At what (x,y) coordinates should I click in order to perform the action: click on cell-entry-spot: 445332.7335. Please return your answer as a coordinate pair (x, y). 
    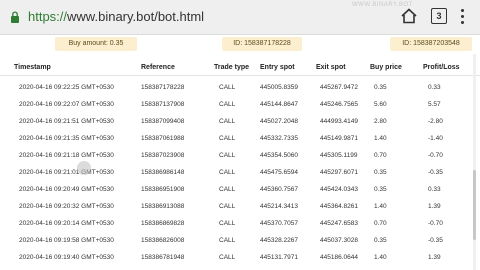
    Looking at the image, I should click on (279, 138).